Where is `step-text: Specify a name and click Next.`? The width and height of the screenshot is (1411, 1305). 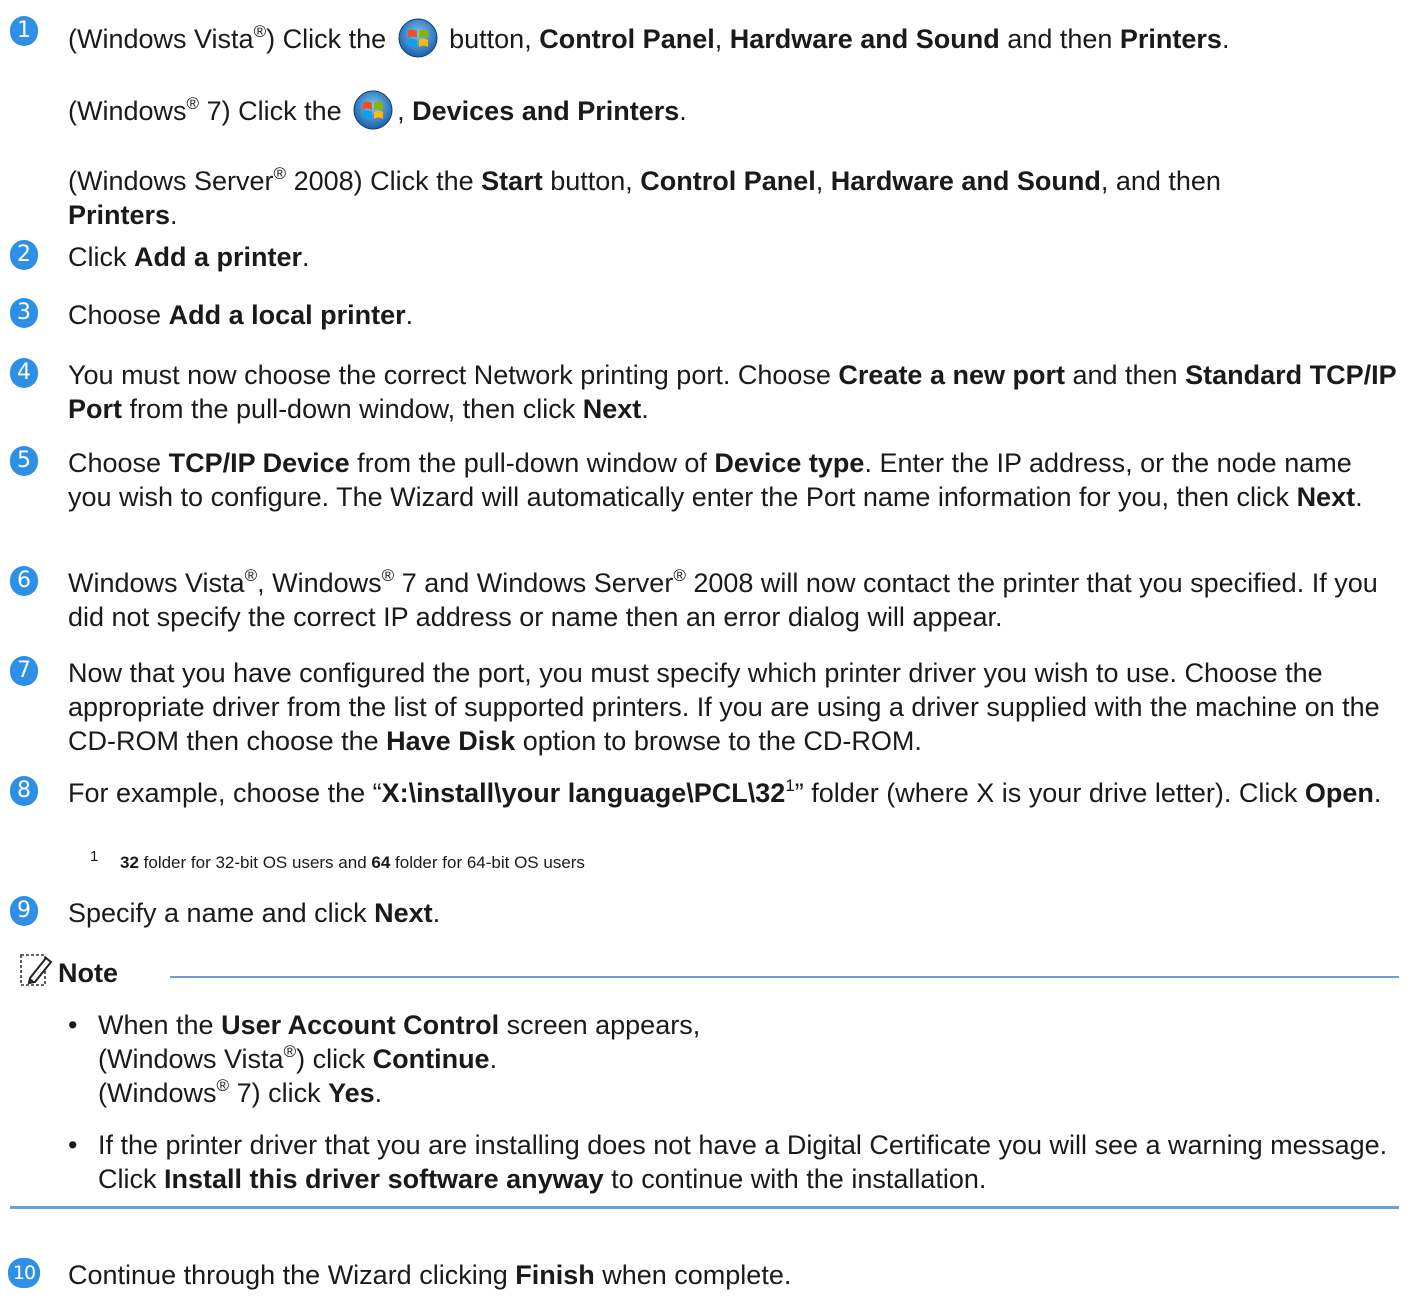
step-text: Specify a name and click Next. is located at coordinates (254, 913).